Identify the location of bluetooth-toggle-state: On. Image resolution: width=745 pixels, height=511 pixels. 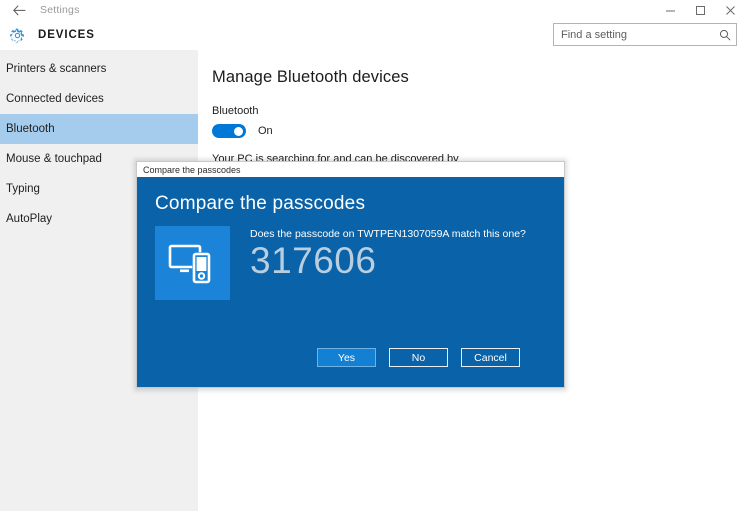
(265, 131).